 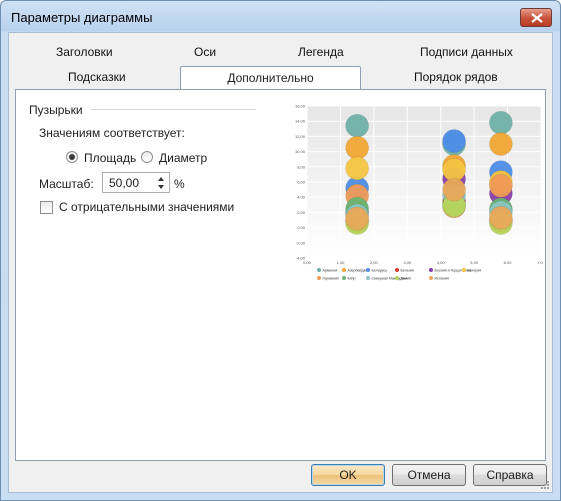 What do you see at coordinates (147, 157) in the screenshot?
I see `diameter-radio` at bounding box center [147, 157].